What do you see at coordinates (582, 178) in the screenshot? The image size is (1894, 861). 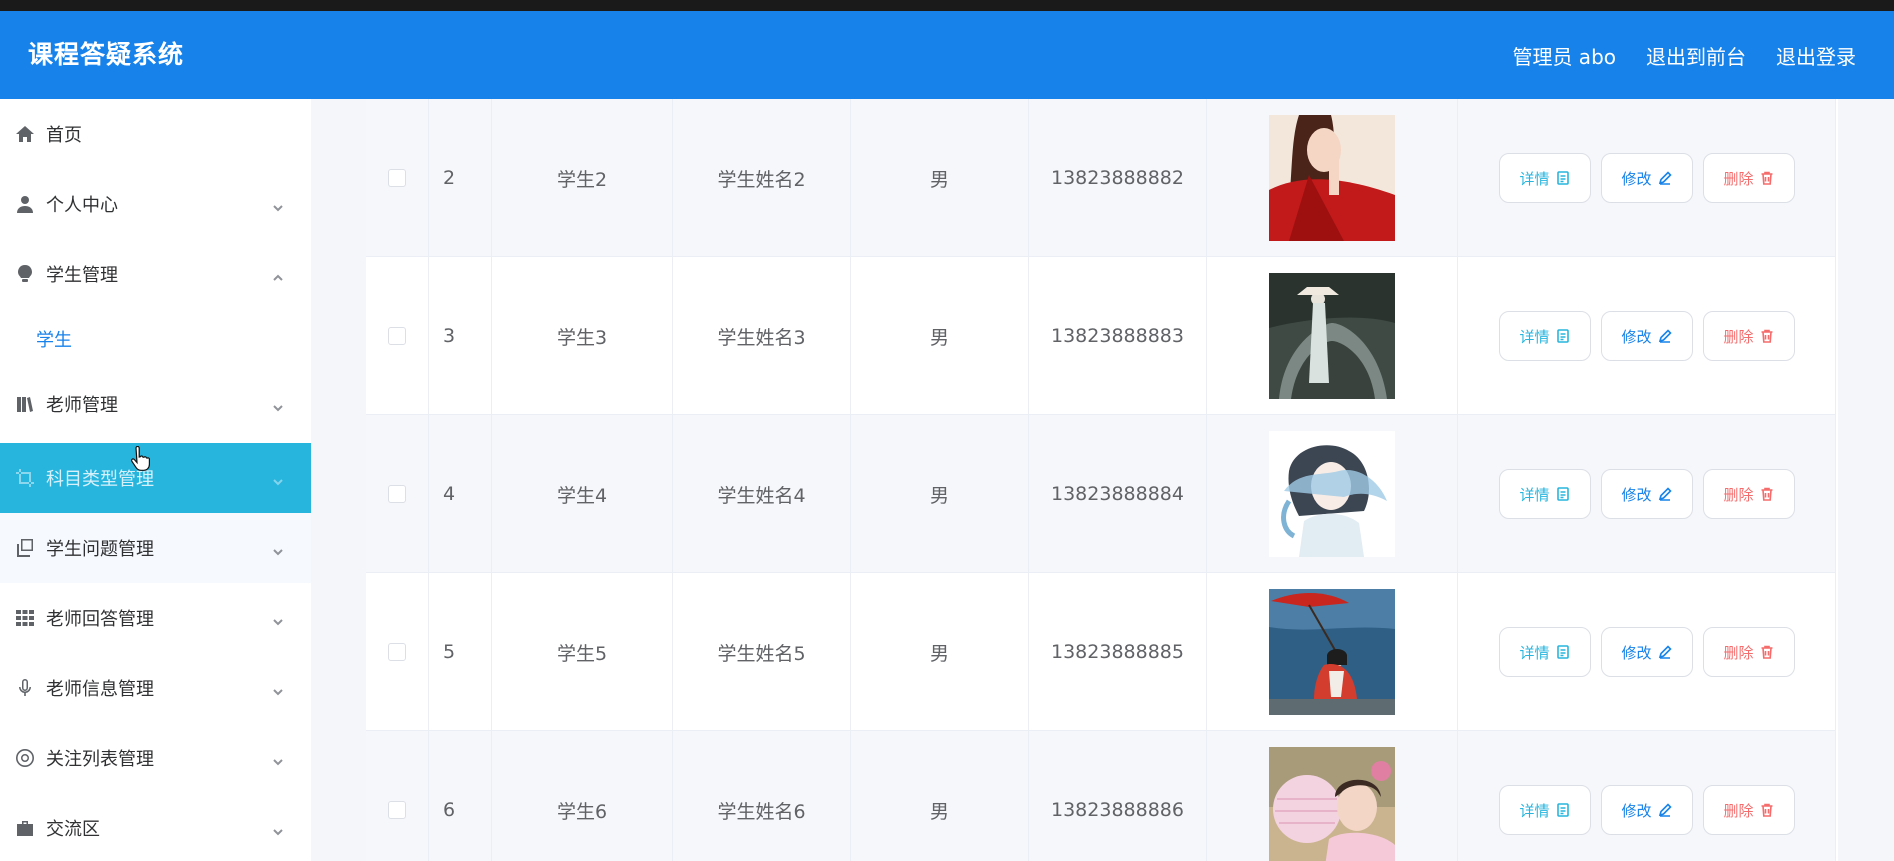 I see `student-account: 学生2` at bounding box center [582, 178].